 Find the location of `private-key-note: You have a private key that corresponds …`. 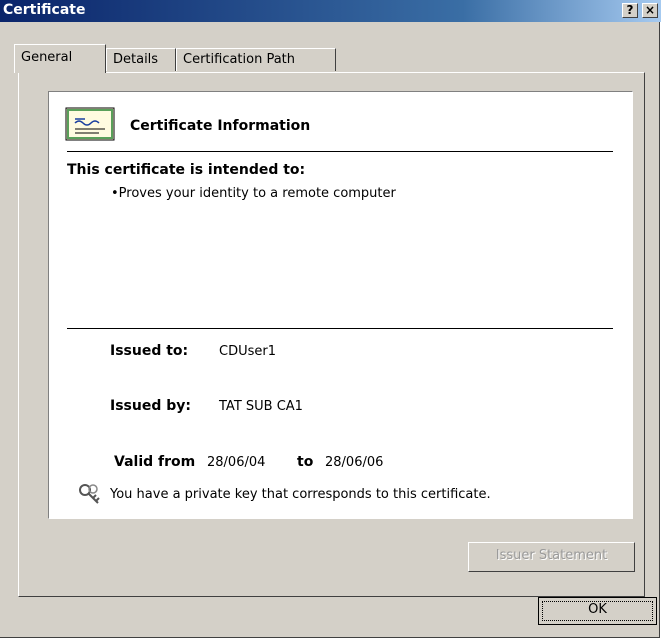

private-key-note: You have a private key that corresponds … is located at coordinates (300, 494).